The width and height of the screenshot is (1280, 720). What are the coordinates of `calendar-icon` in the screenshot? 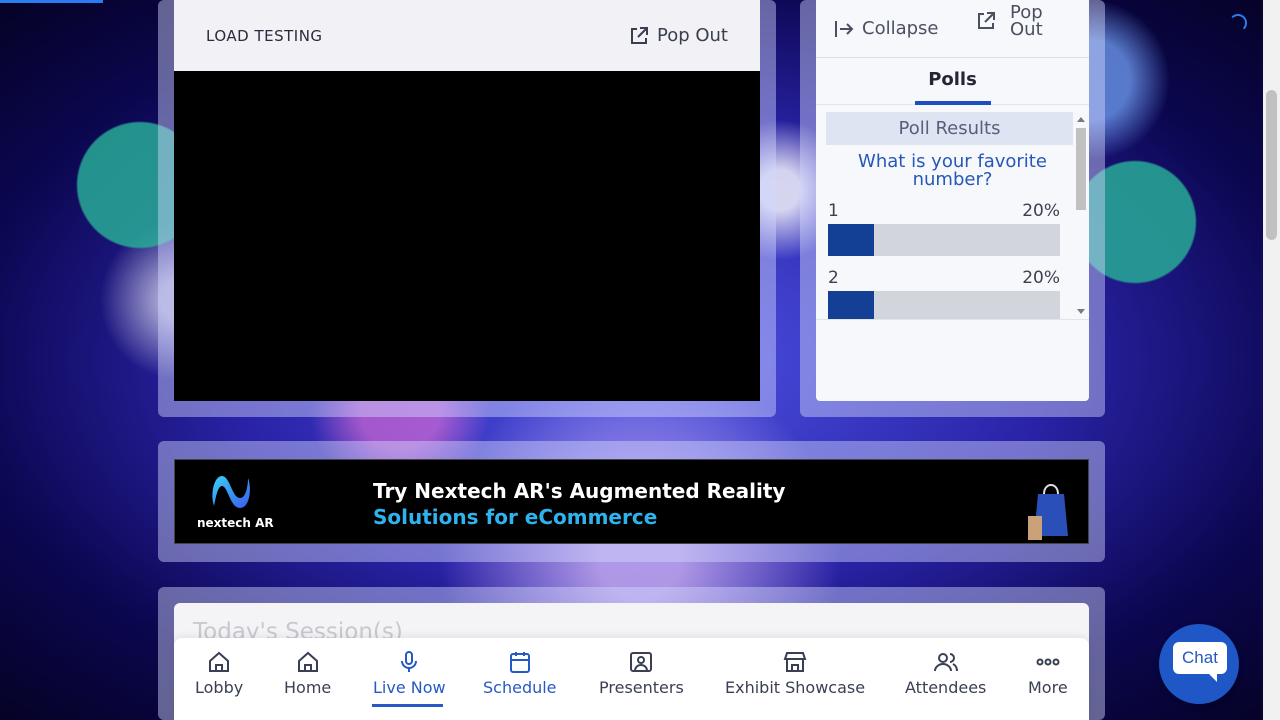 It's located at (519, 662).